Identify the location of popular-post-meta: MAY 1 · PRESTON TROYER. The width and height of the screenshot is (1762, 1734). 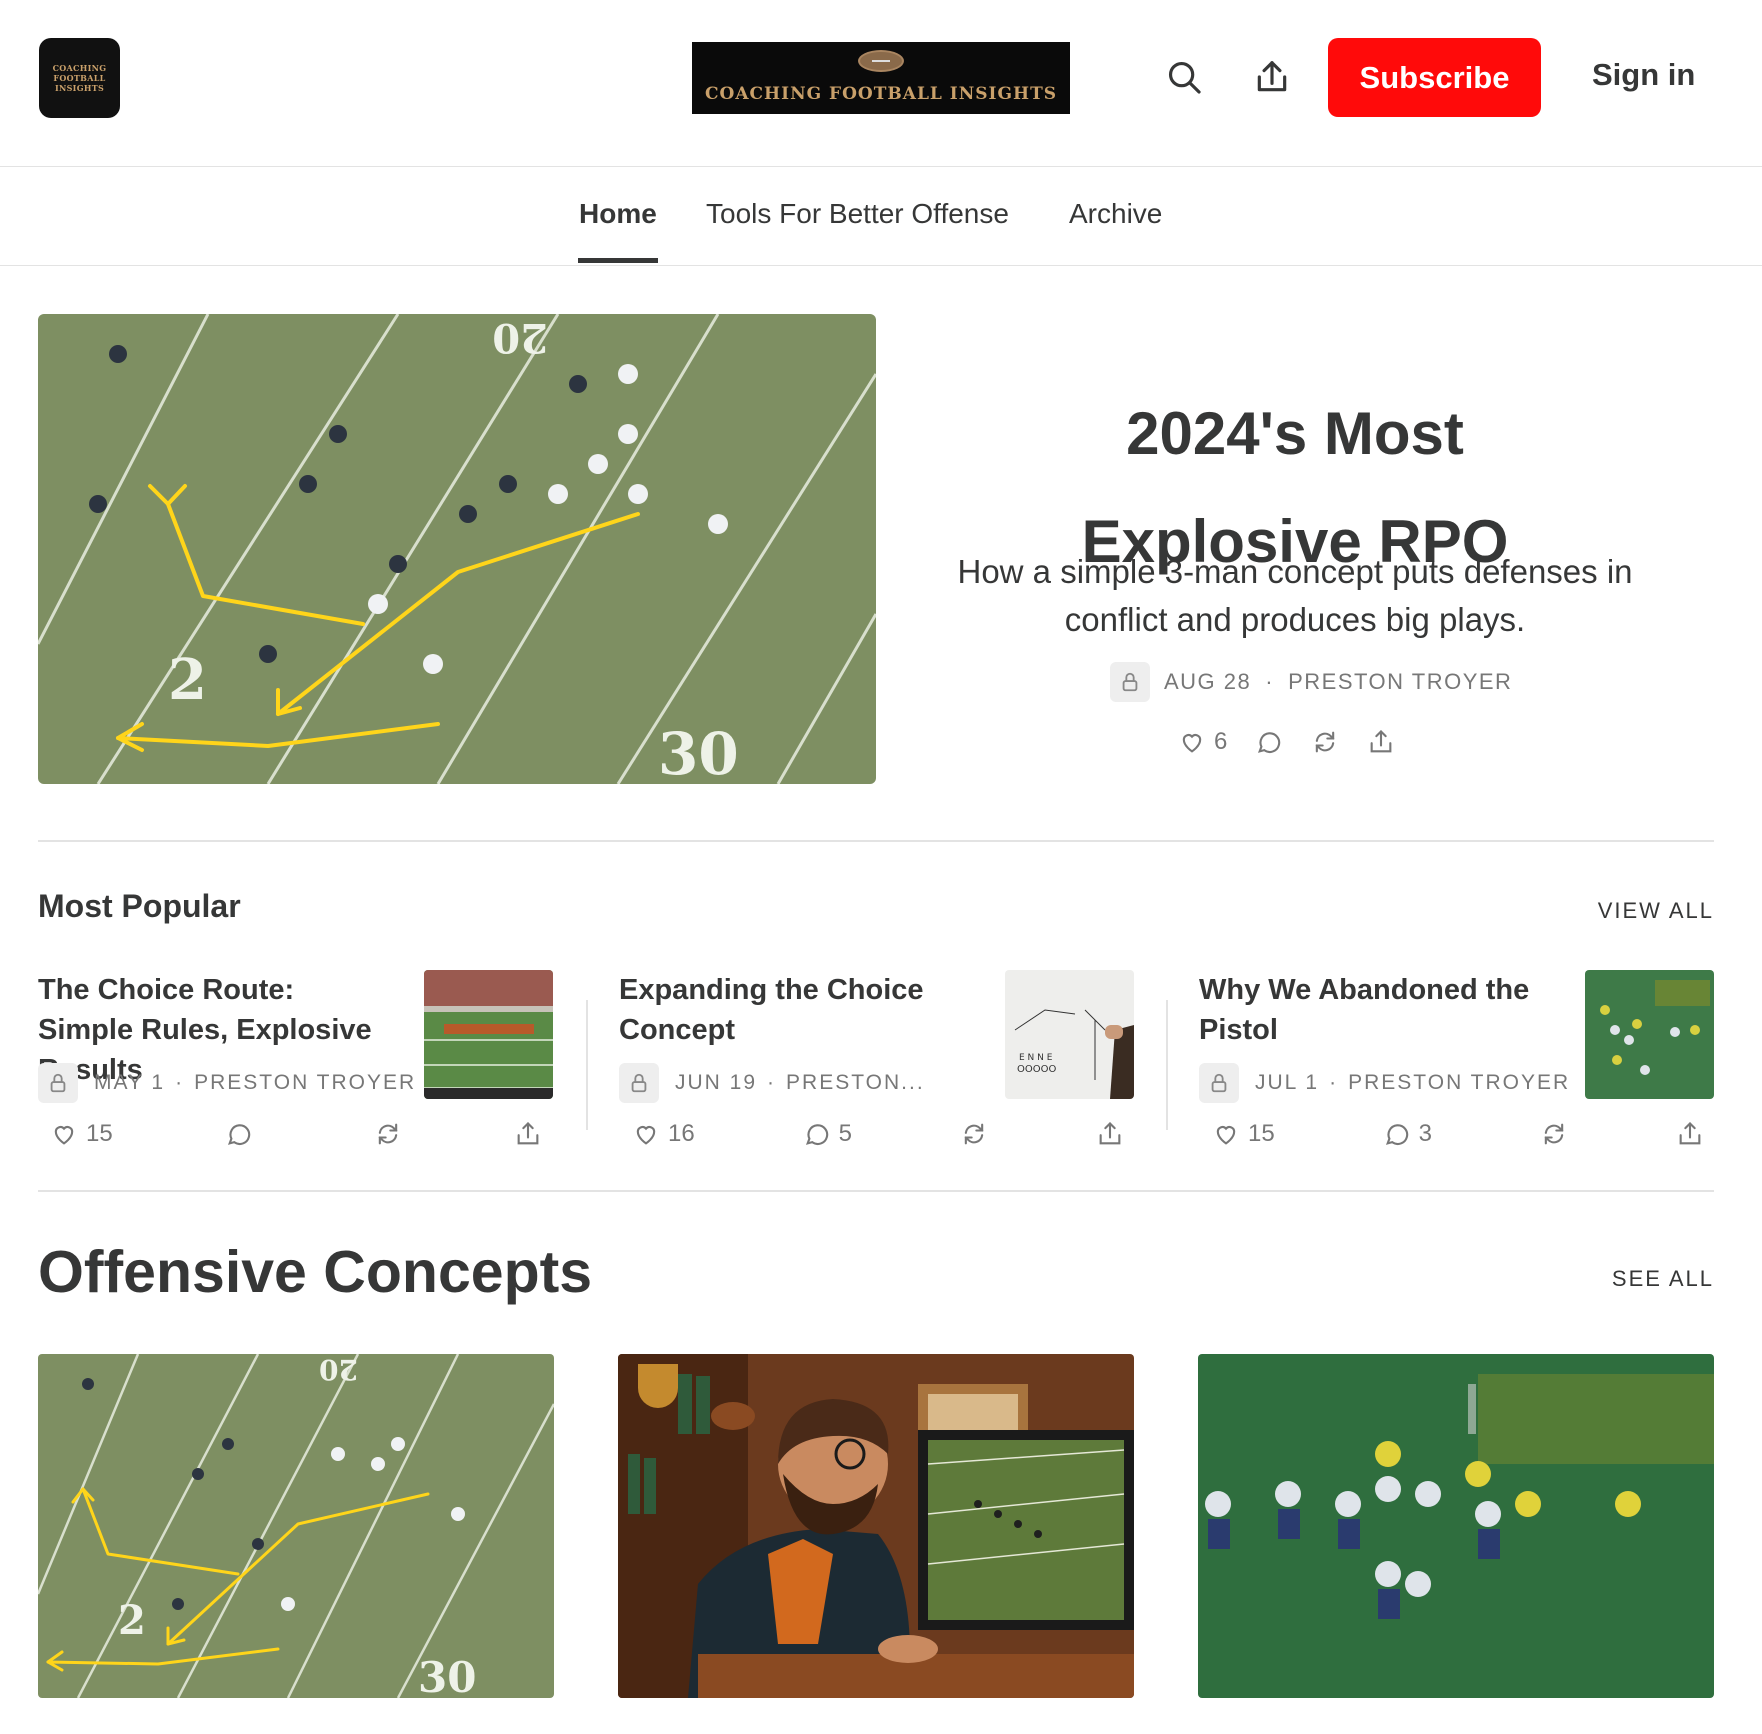
(227, 1083).